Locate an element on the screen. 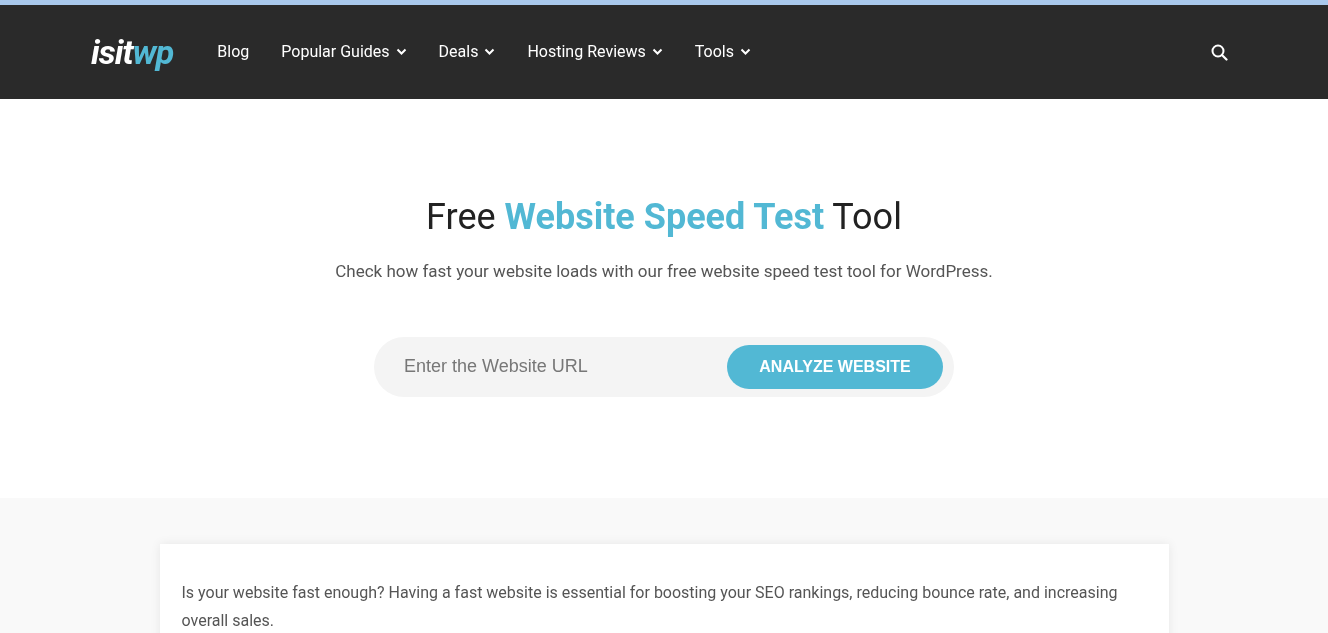 This screenshot has height=633, width=1328. nav-menu-item: Tools is located at coordinates (722, 52).